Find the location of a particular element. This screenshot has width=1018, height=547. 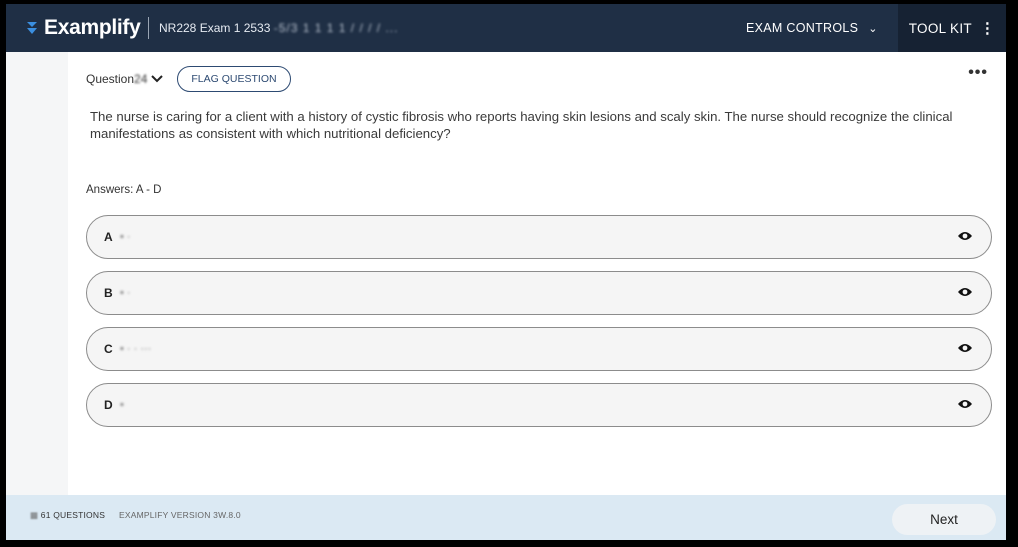

choice-letter: A is located at coordinates (108, 237).